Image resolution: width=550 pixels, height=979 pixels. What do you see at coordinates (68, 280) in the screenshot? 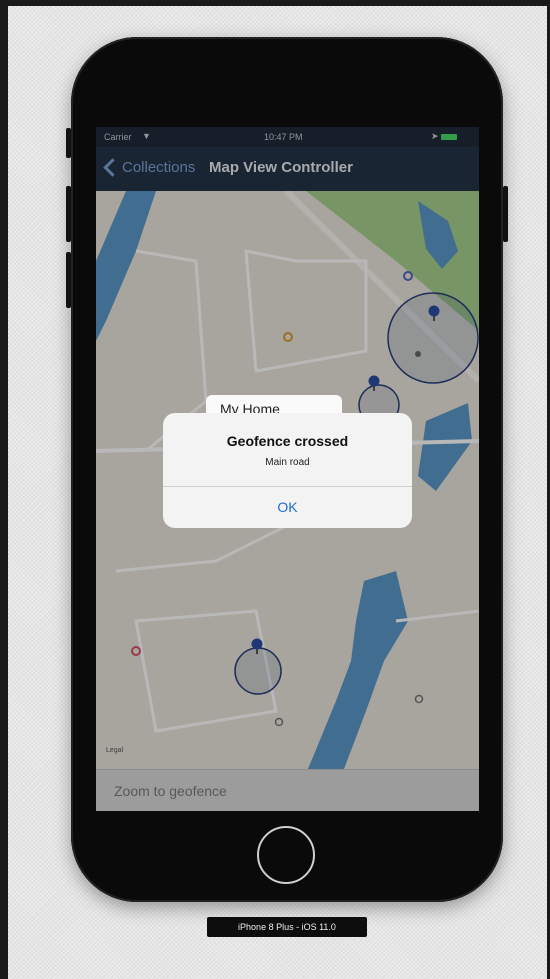
I see `volume-down-button` at bounding box center [68, 280].